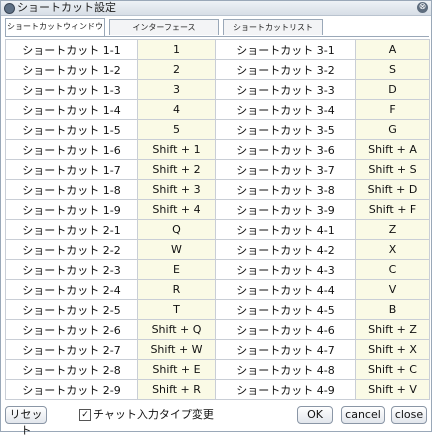 Image resolution: width=432 pixels, height=439 pixels. What do you see at coordinates (392, 149) in the screenshot?
I see `shortcut-key-cell: Shift + A` at bounding box center [392, 149].